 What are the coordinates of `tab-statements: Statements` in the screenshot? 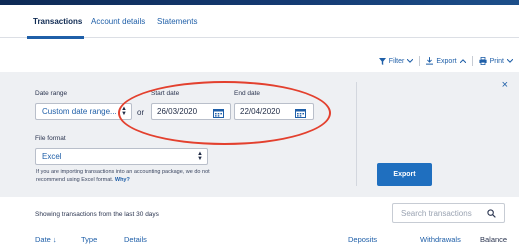 It's located at (177, 21).